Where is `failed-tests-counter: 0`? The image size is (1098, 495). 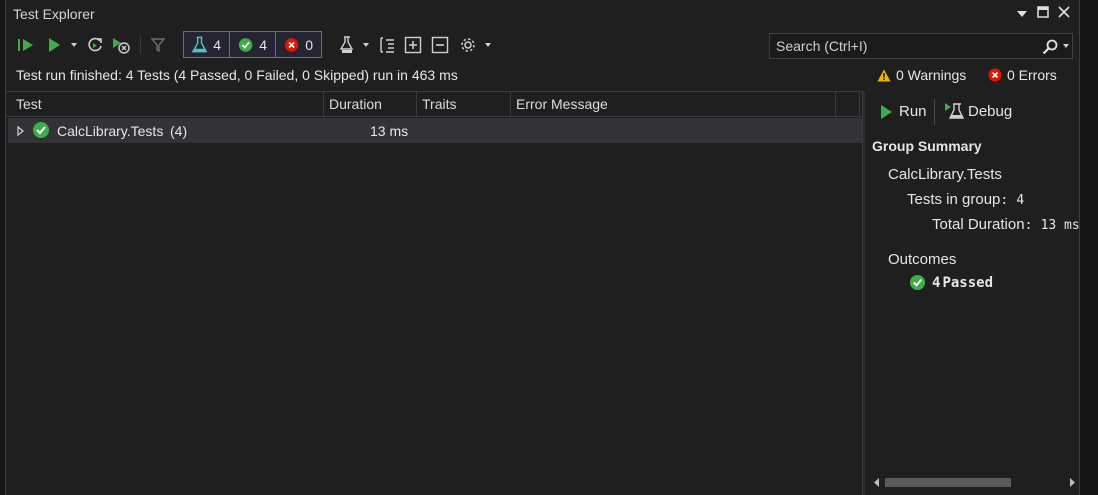 failed-tests-counter: 0 is located at coordinates (298, 44).